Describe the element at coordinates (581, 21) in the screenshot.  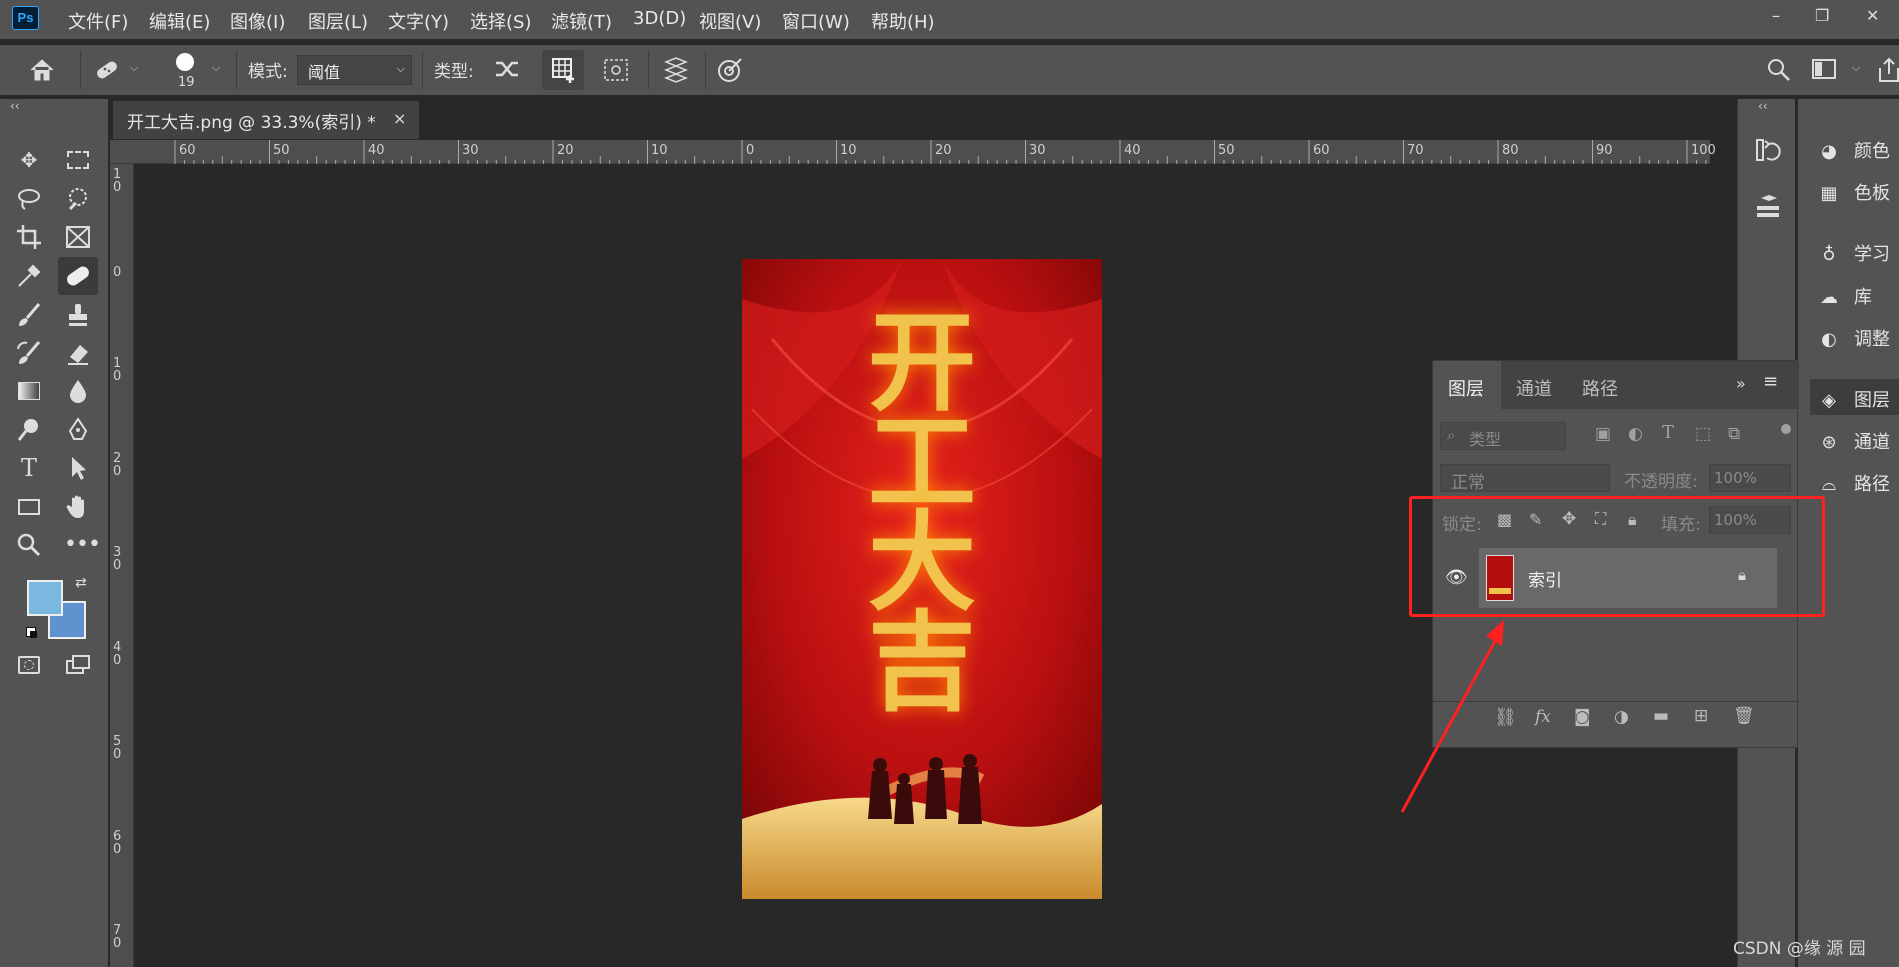
I see `menu-filter: 滤镜(T)` at that location.